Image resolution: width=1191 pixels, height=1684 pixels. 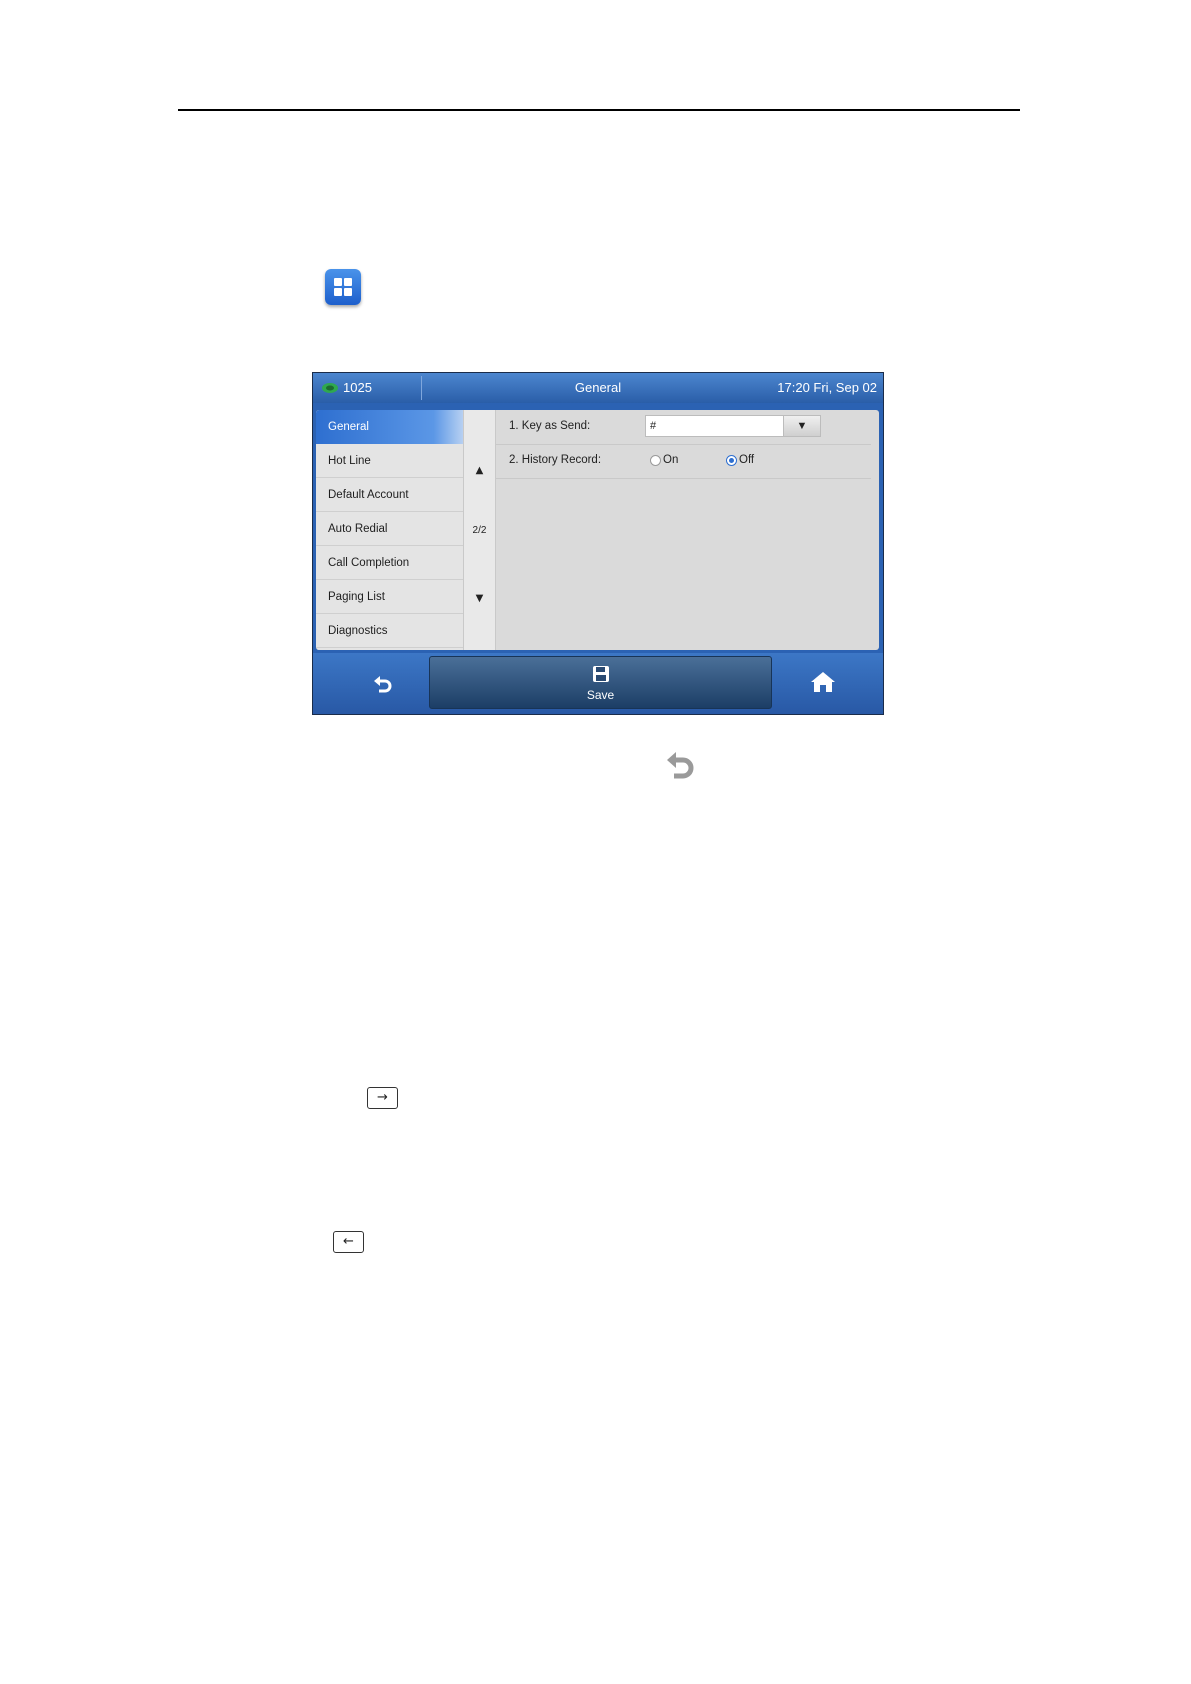 What do you see at coordinates (683, 461) in the screenshot?
I see `setting-row-history-record: 2. History Record: On Off` at bounding box center [683, 461].